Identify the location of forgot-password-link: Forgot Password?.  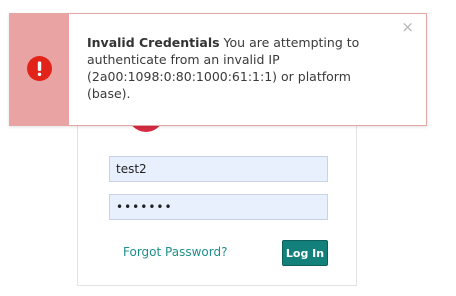
(175, 252).